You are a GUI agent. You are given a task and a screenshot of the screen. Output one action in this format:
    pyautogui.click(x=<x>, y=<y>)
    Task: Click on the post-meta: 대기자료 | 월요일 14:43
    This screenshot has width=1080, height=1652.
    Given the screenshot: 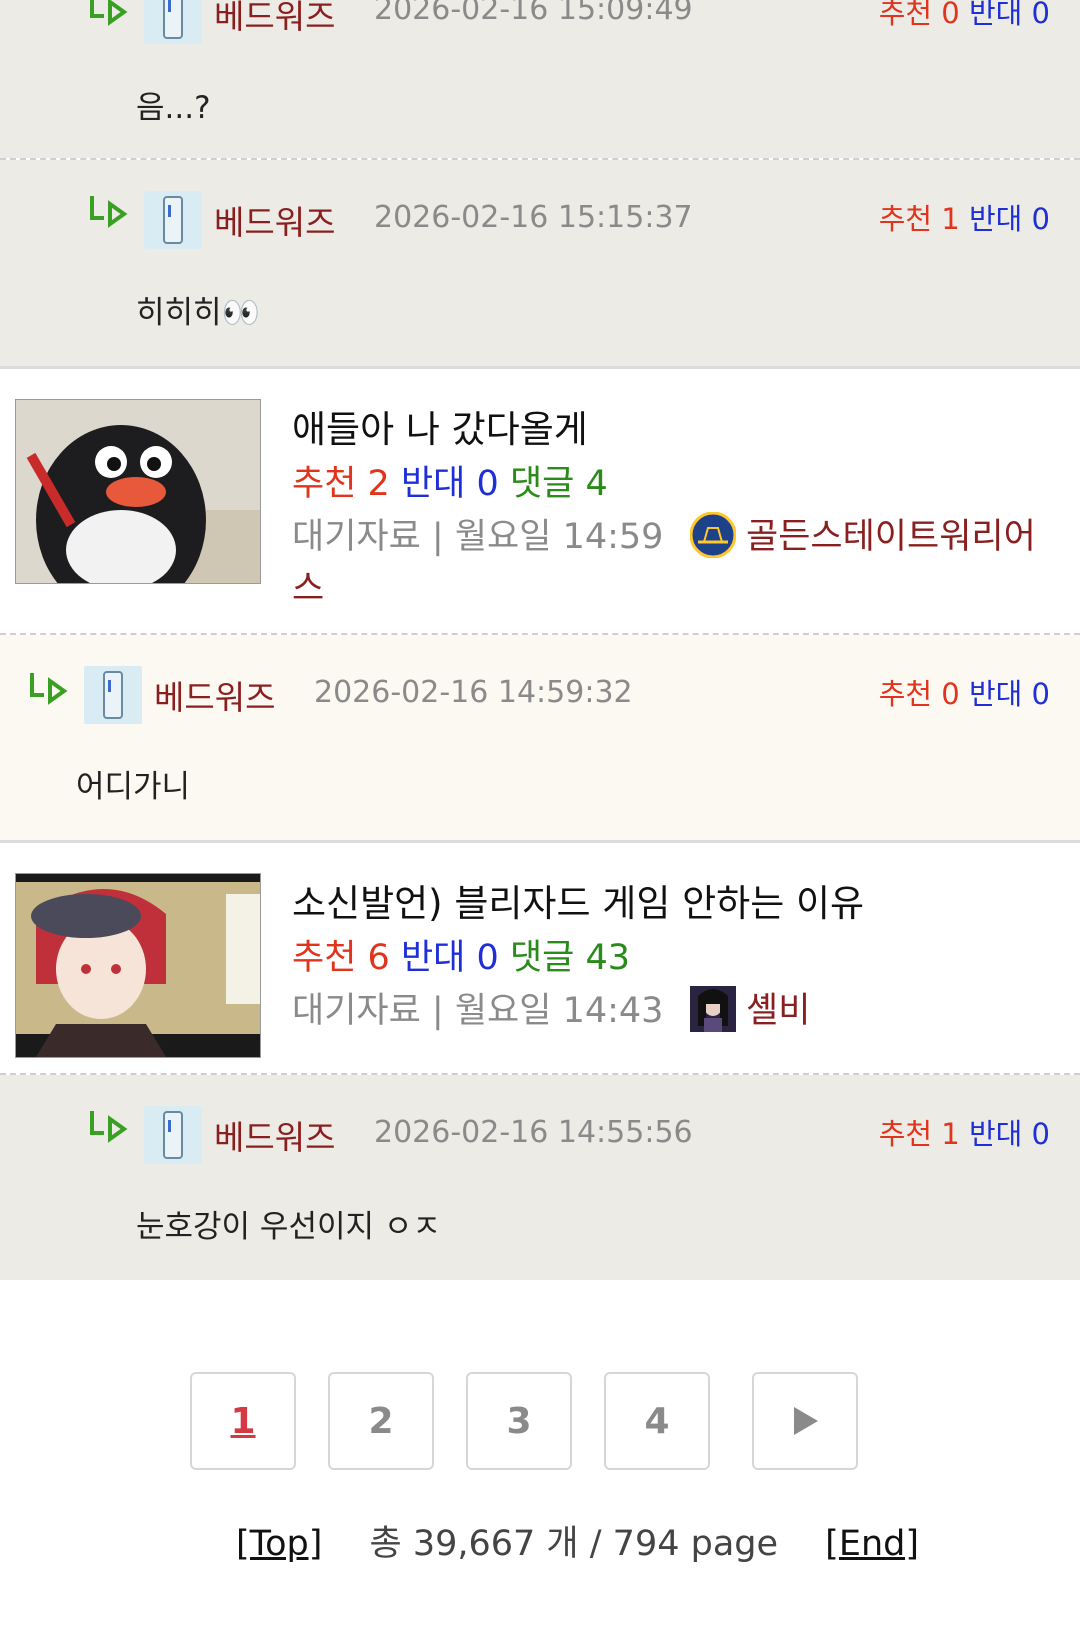 What is the action you would take?
    pyautogui.click(x=478, y=1011)
    